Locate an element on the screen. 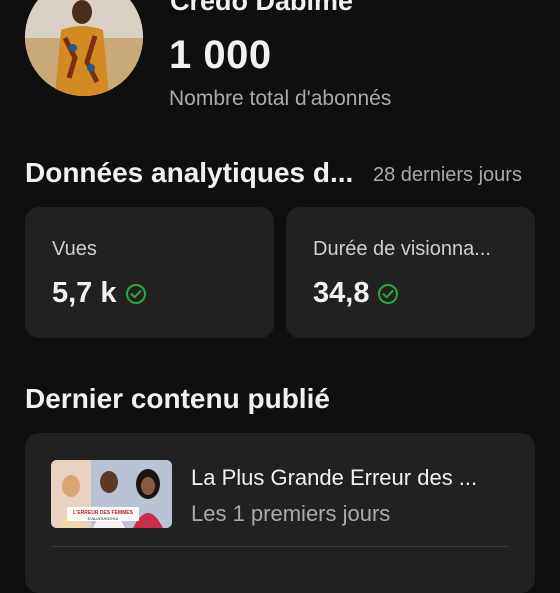 The image size is (560, 593). subscriber-label: Nombre total d'abonnés is located at coordinates (280, 98).